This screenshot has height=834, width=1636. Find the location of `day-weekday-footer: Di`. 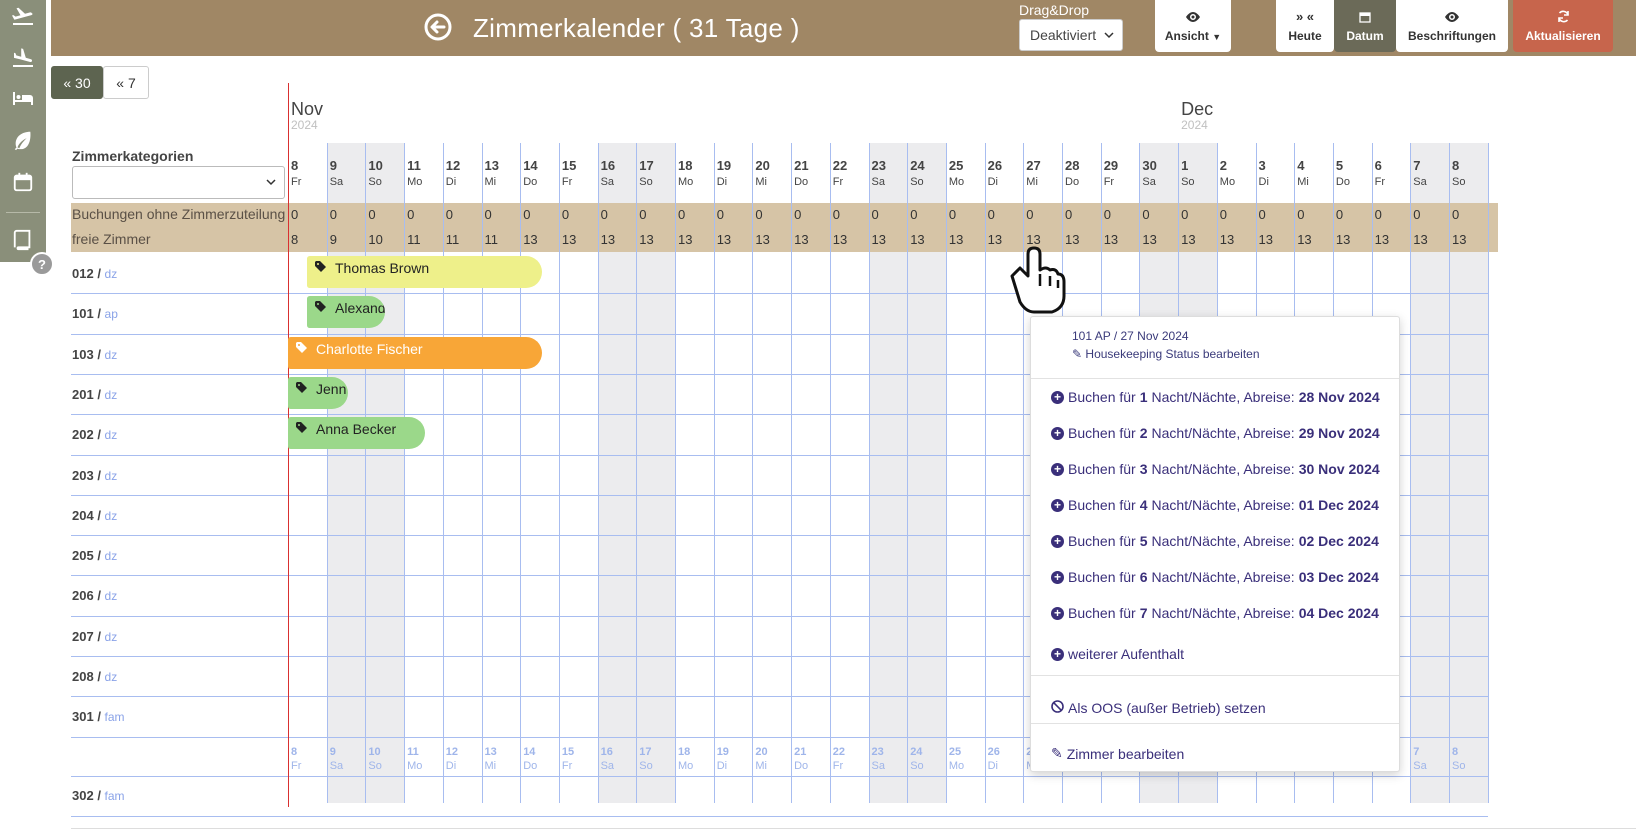

day-weekday-footer: Di is located at coordinates (451, 765).